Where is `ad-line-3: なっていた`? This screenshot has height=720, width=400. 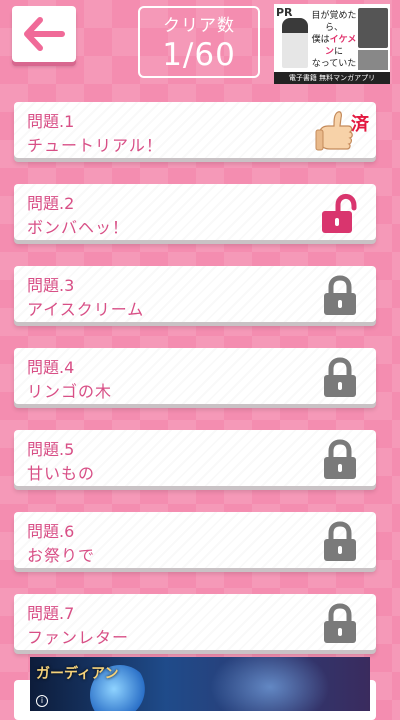
ad-line-3: なっていた is located at coordinates (334, 64).